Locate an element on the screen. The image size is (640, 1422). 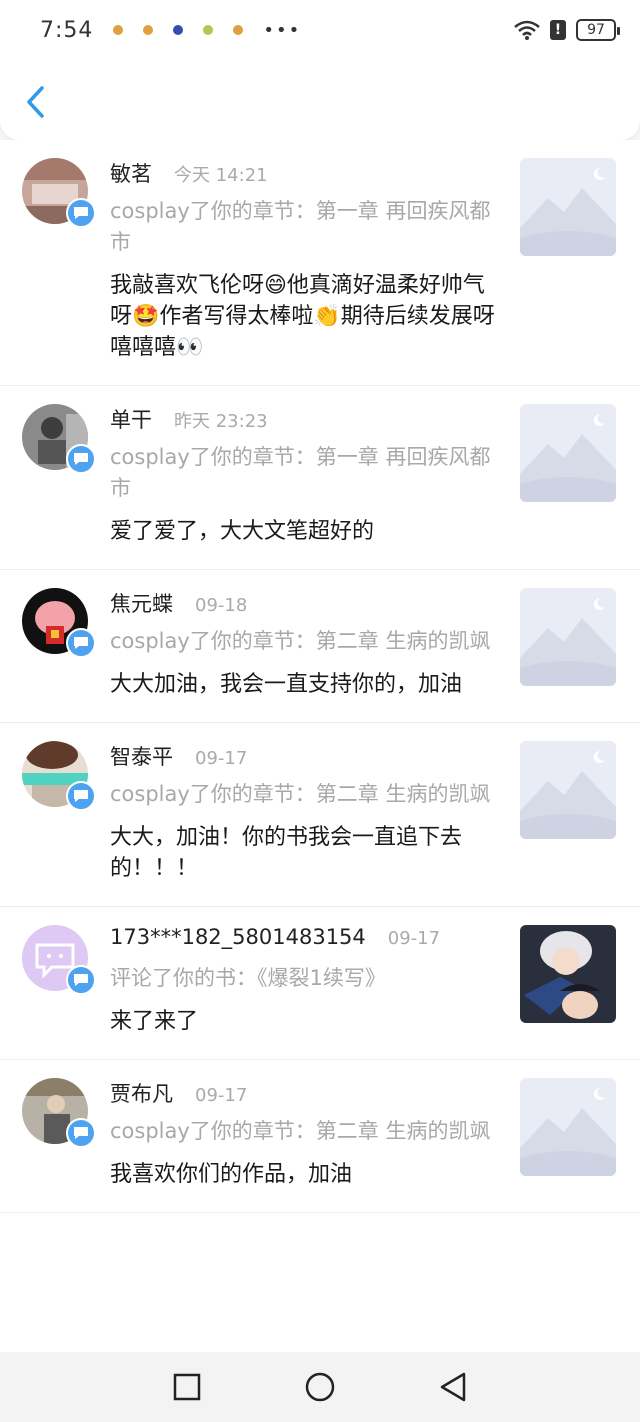
timestamp: 09-18 is located at coordinates (221, 605).